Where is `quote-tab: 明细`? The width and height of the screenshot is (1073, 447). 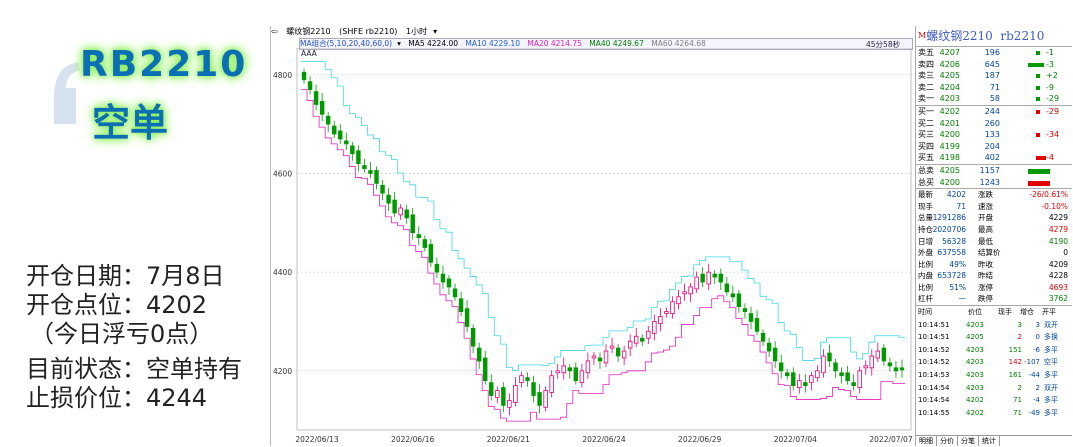 quote-tab: 明细 is located at coordinates (926, 441).